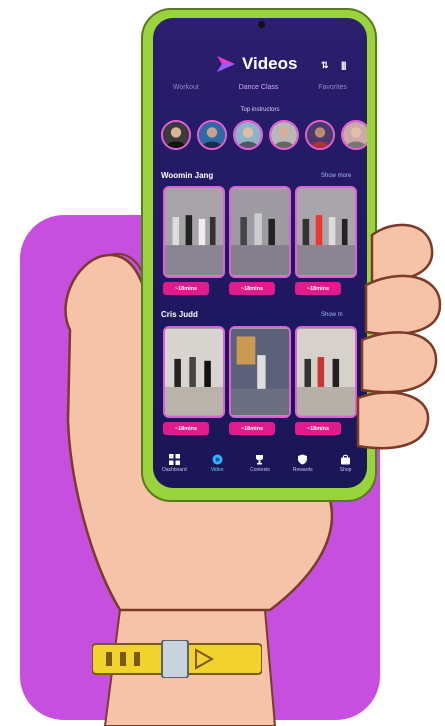 This screenshot has width=445, height=726. Describe the element at coordinates (177, 659) in the screenshot. I see `watch-strap` at that location.